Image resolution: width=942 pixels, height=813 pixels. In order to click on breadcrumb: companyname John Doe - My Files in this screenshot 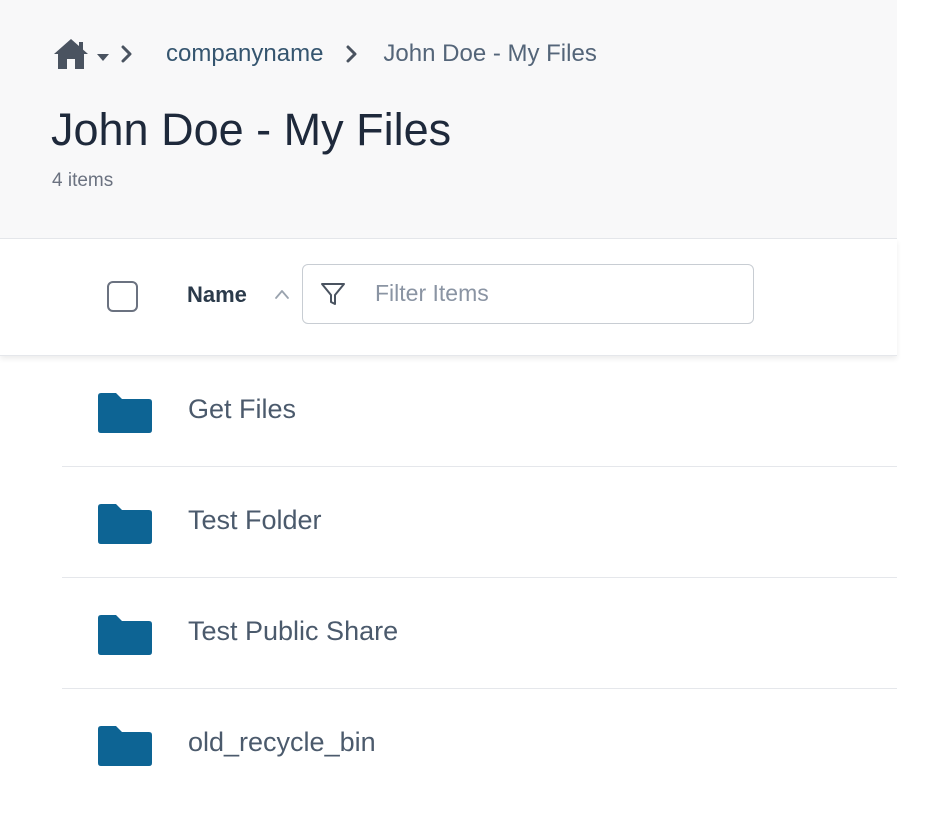, I will do `click(324, 54)`.